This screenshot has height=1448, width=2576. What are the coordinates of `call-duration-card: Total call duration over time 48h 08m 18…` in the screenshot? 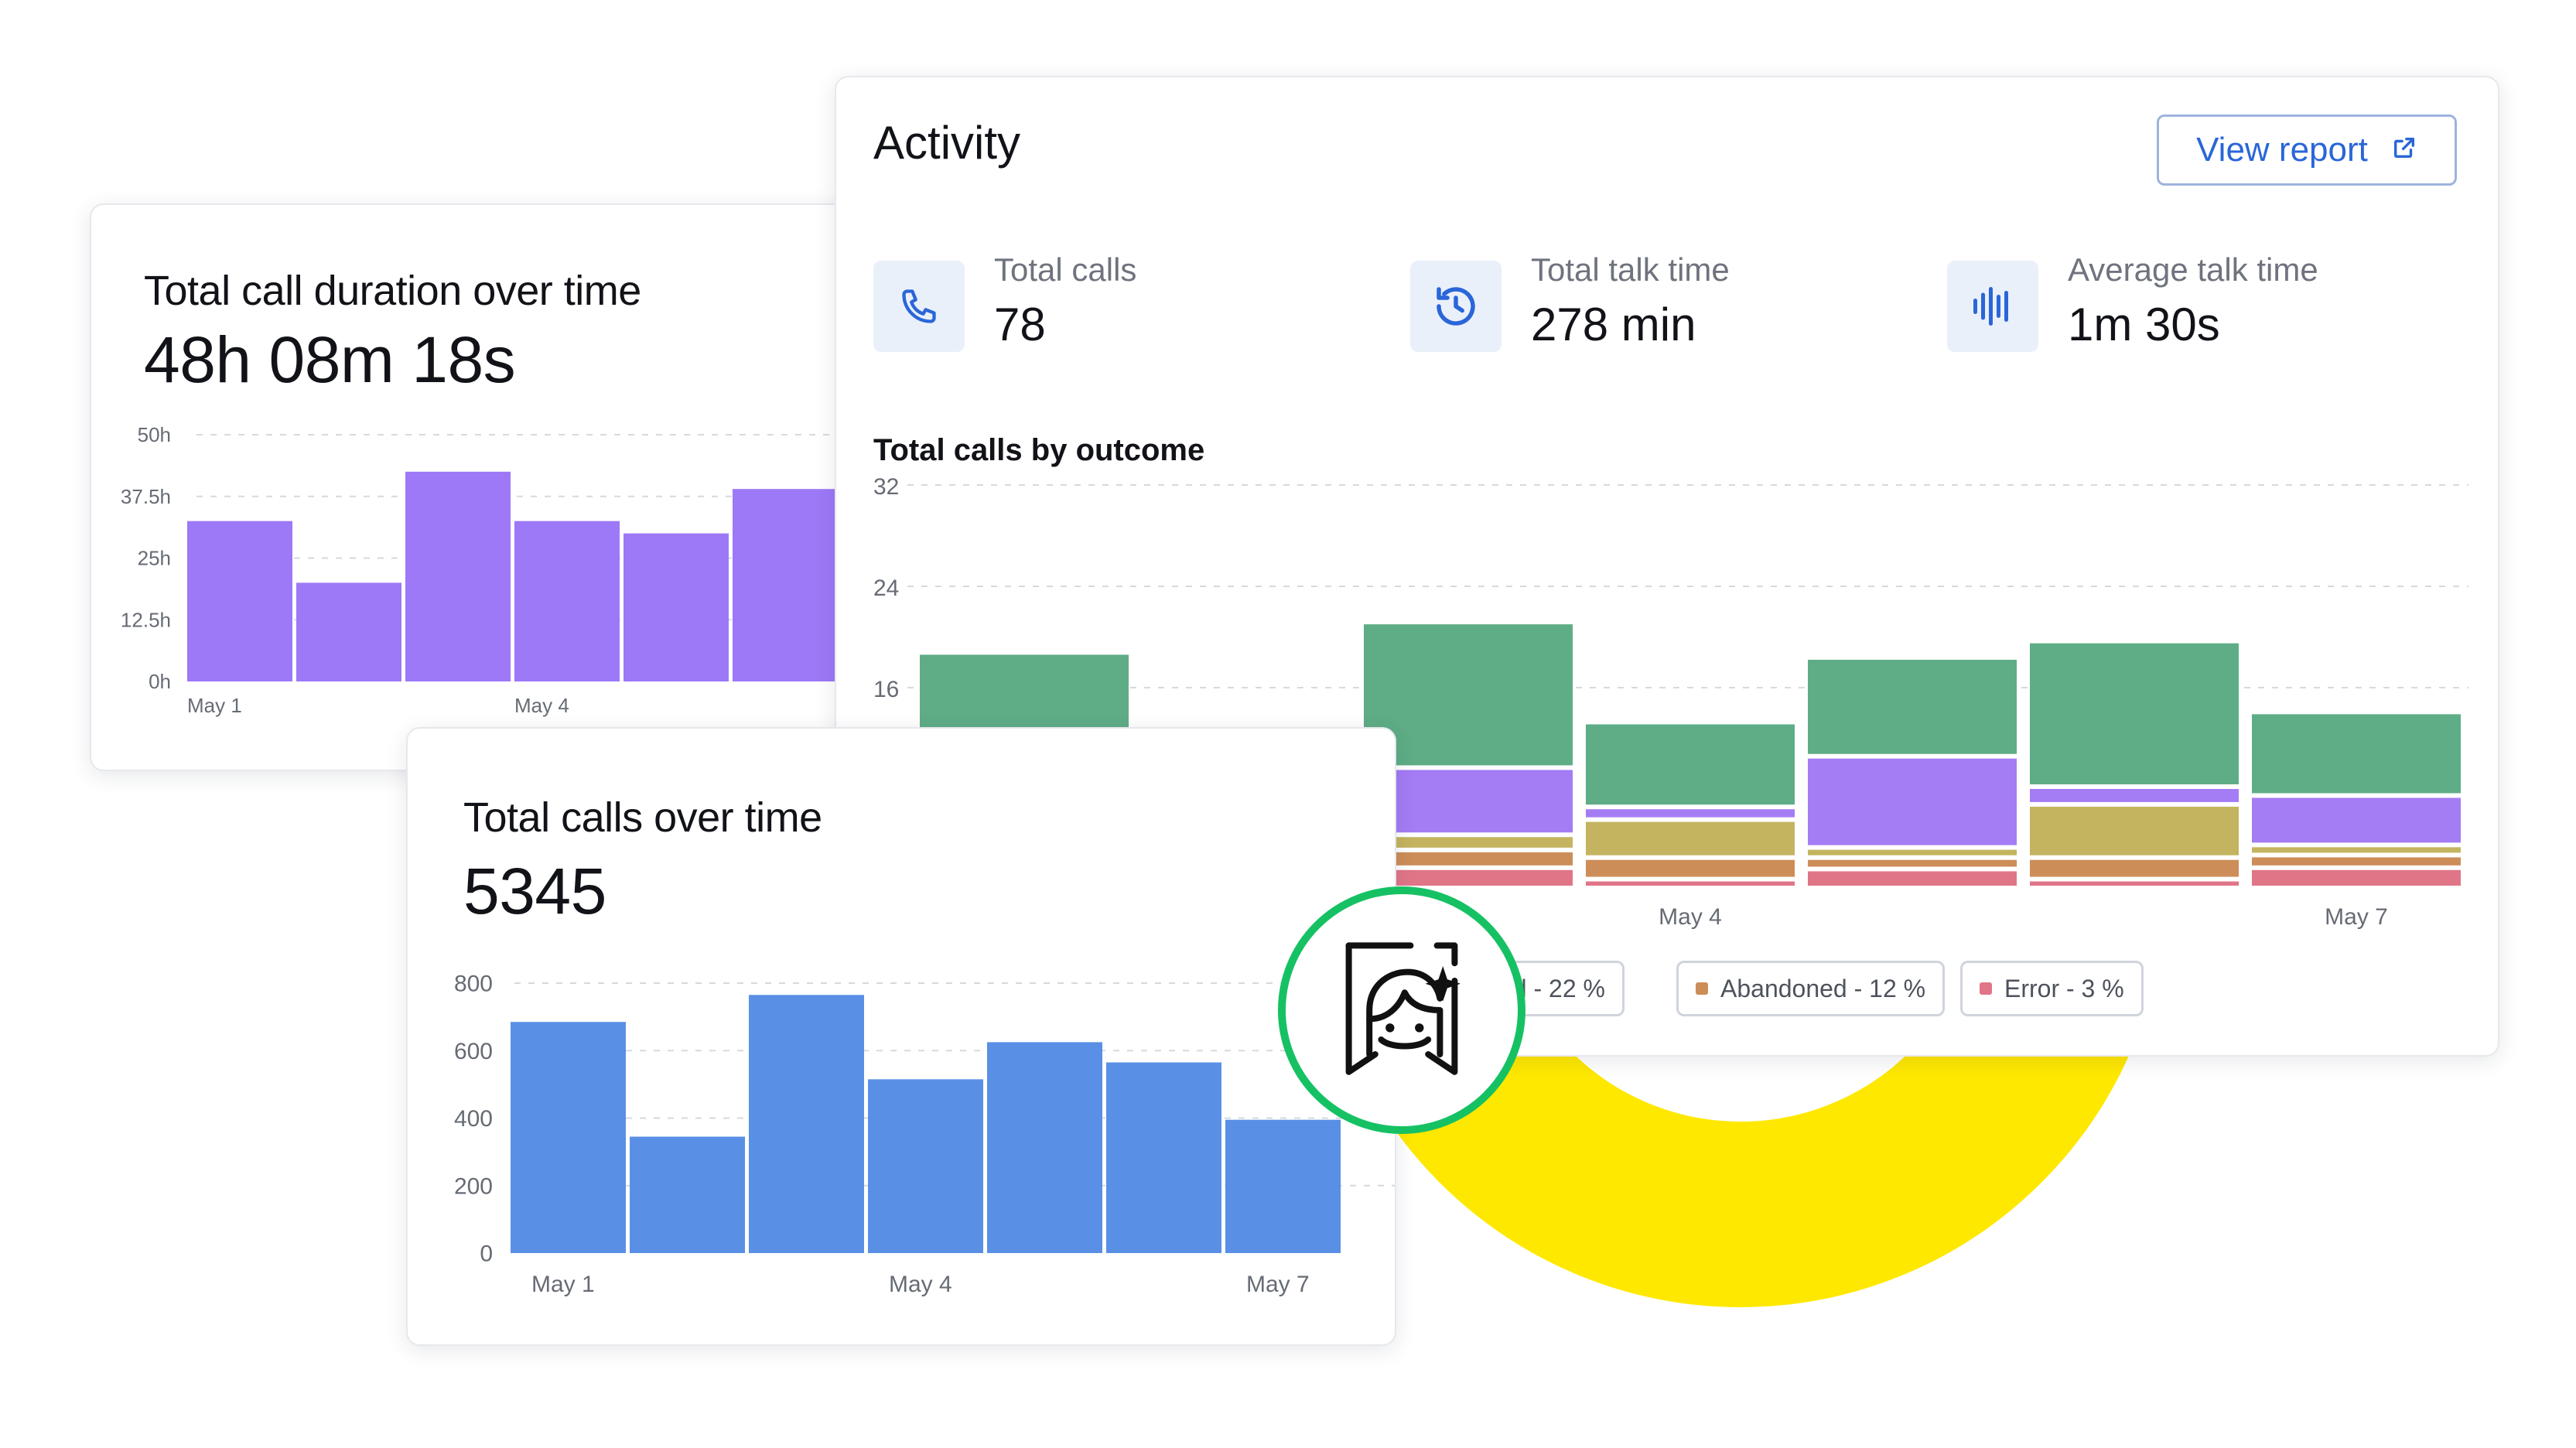 It's located at (501, 487).